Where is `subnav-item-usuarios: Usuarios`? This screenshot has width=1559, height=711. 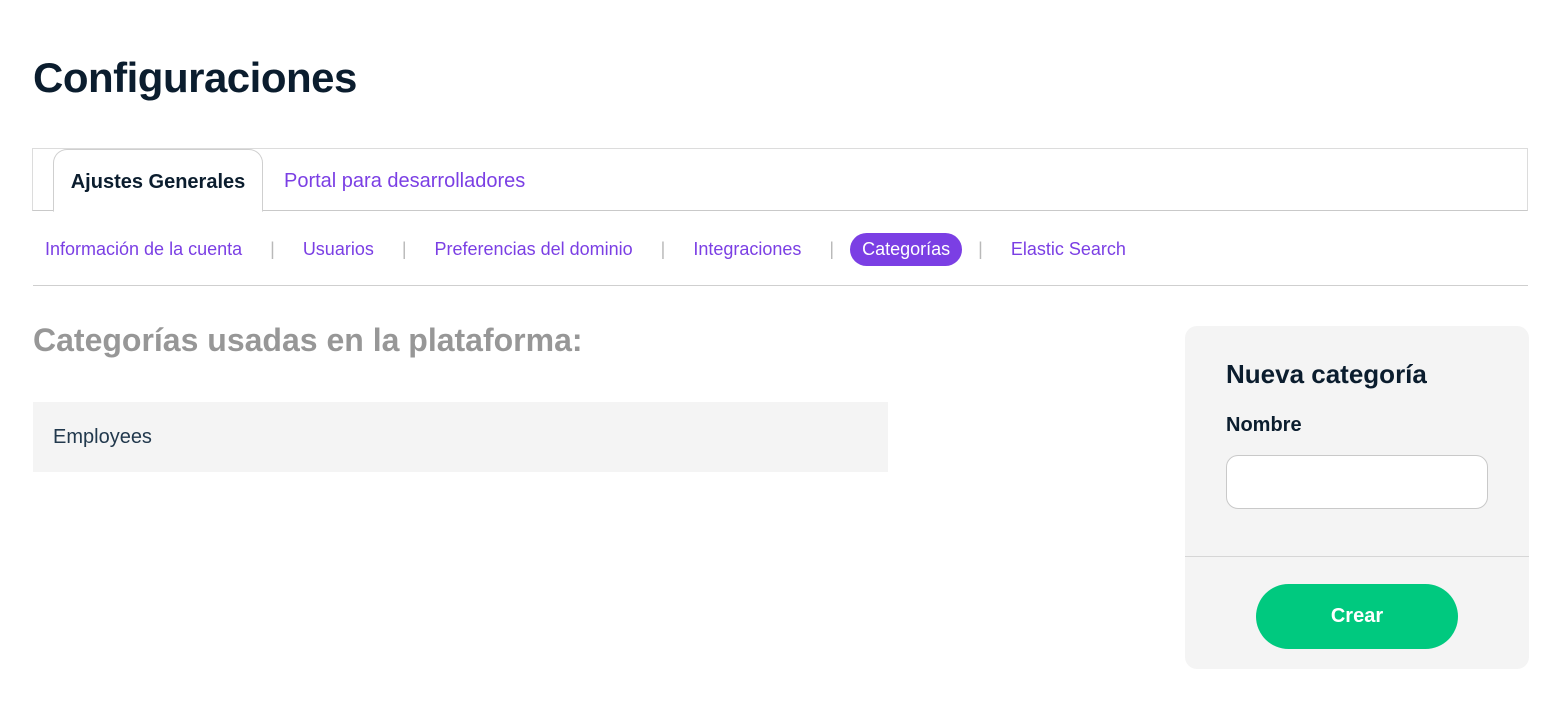
subnav-item-usuarios: Usuarios is located at coordinates (338, 249).